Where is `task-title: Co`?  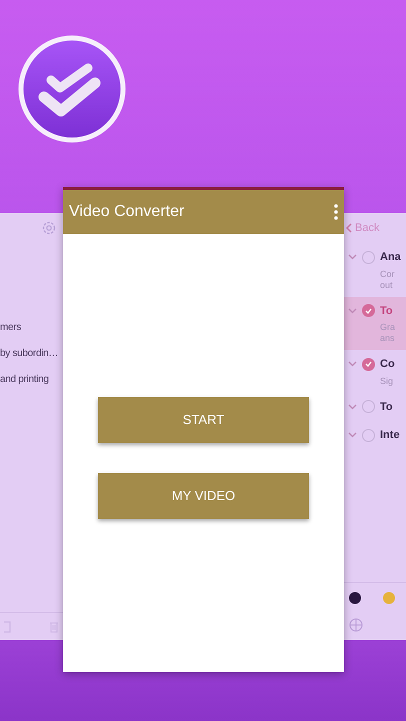
task-title: Co is located at coordinates (387, 364).